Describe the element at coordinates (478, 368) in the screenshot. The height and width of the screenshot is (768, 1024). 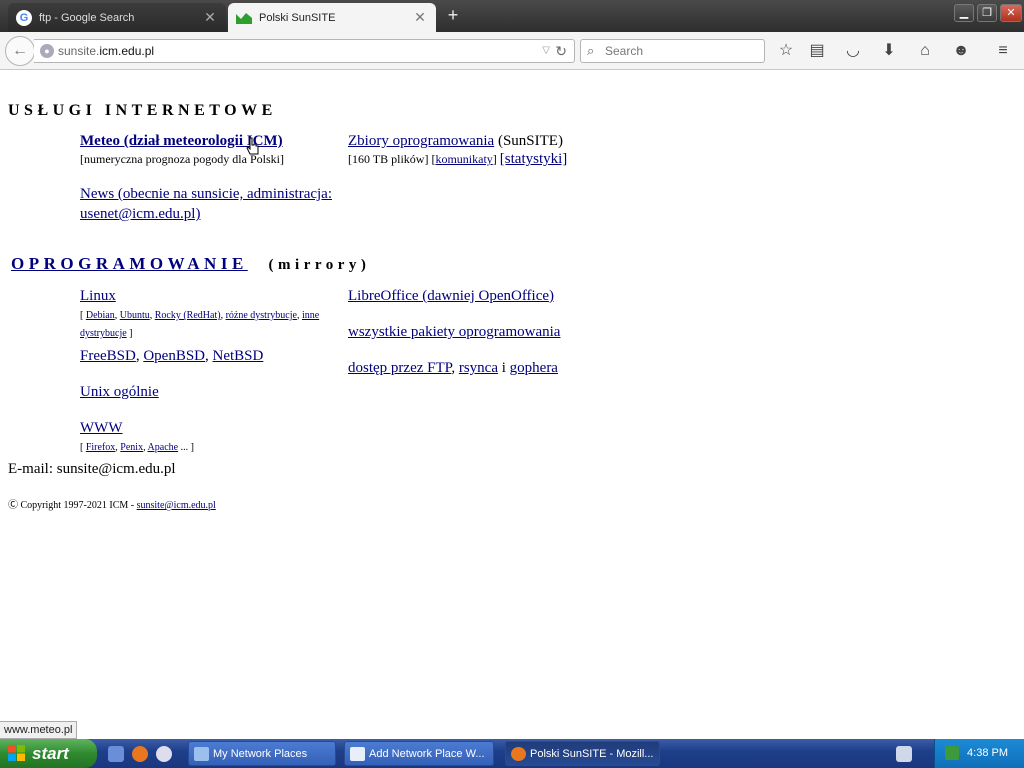
I see `rsync-link: rsynca` at that location.